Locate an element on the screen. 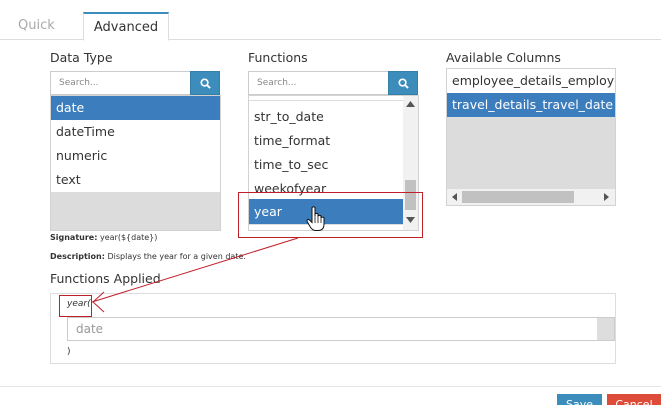 Image resolution: width=661 pixels, height=405 pixels. highlight-year-box is located at coordinates (330, 215).